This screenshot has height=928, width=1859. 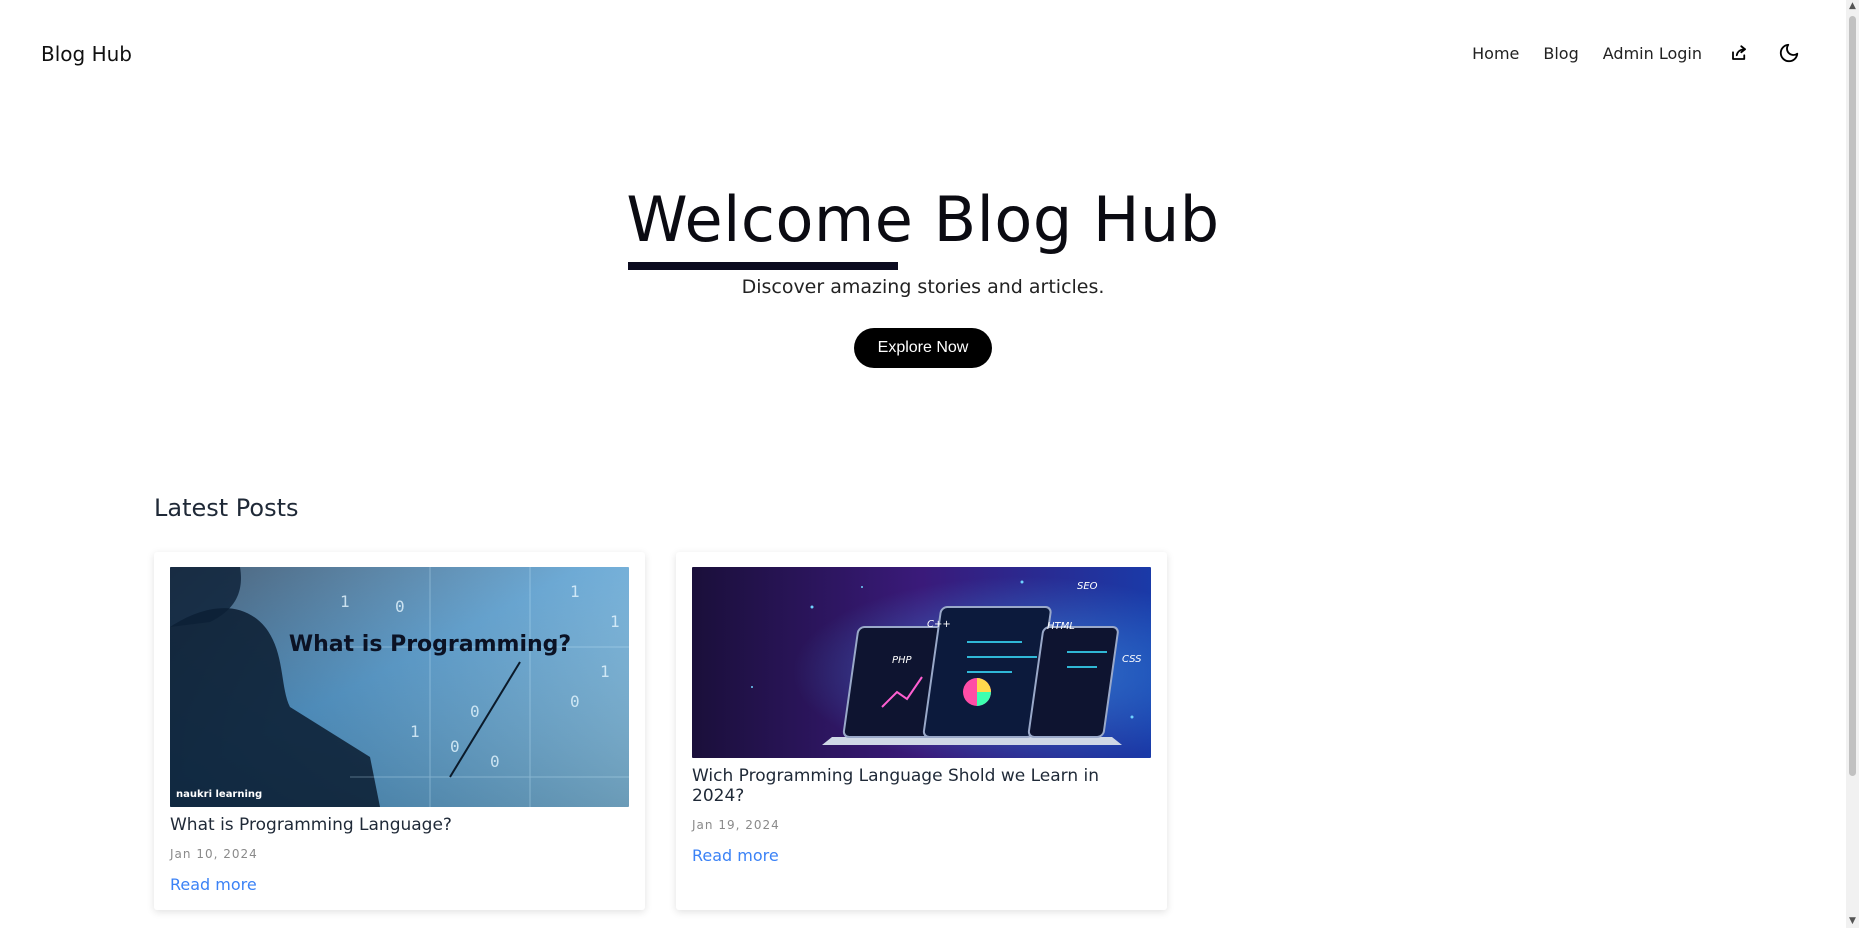 What do you see at coordinates (902, 660) in the screenshot?
I see `thumbnail-label-php: PHP` at bounding box center [902, 660].